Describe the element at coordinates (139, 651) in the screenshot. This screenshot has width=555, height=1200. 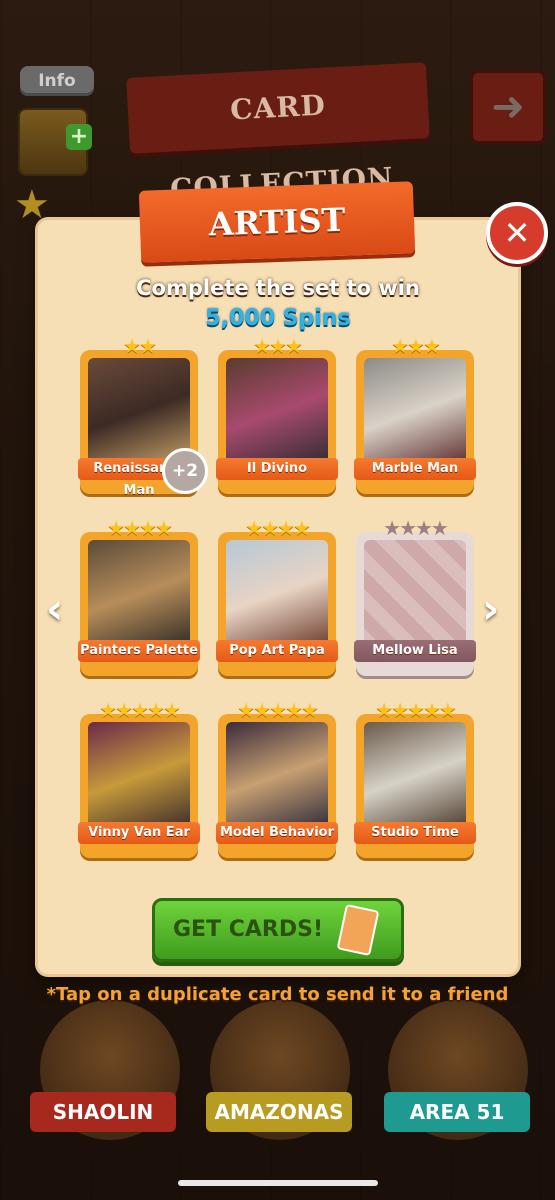
I see `card-label: Painters Palette` at that location.